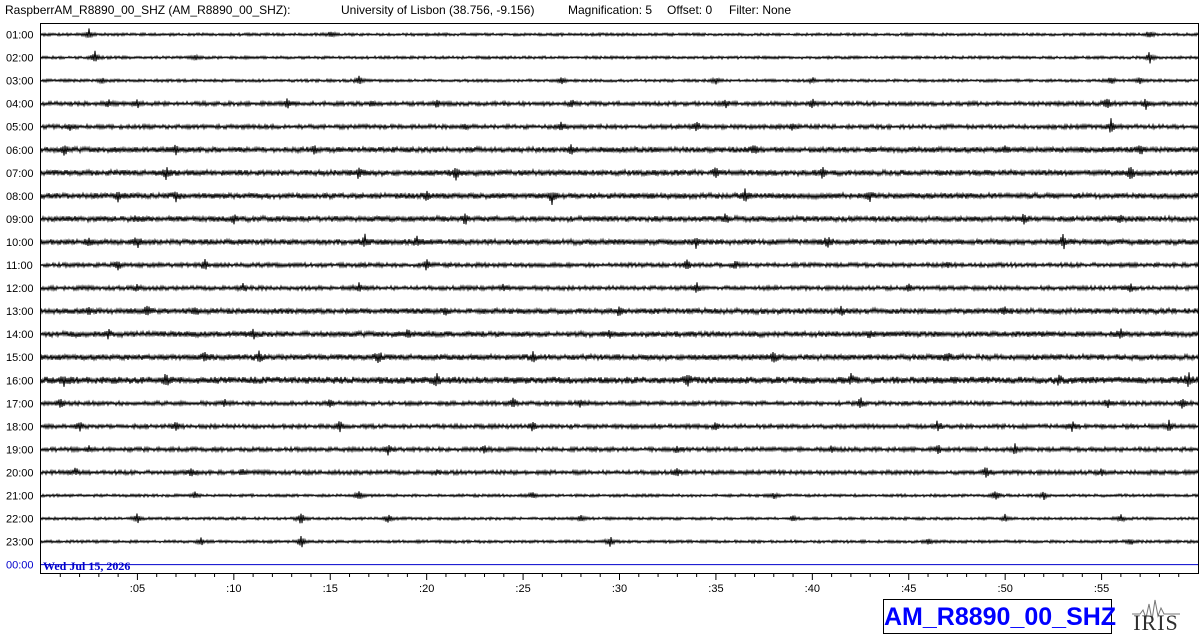 This screenshot has width=1200, height=638. I want to click on hour-label: 05:00, so click(20, 128).